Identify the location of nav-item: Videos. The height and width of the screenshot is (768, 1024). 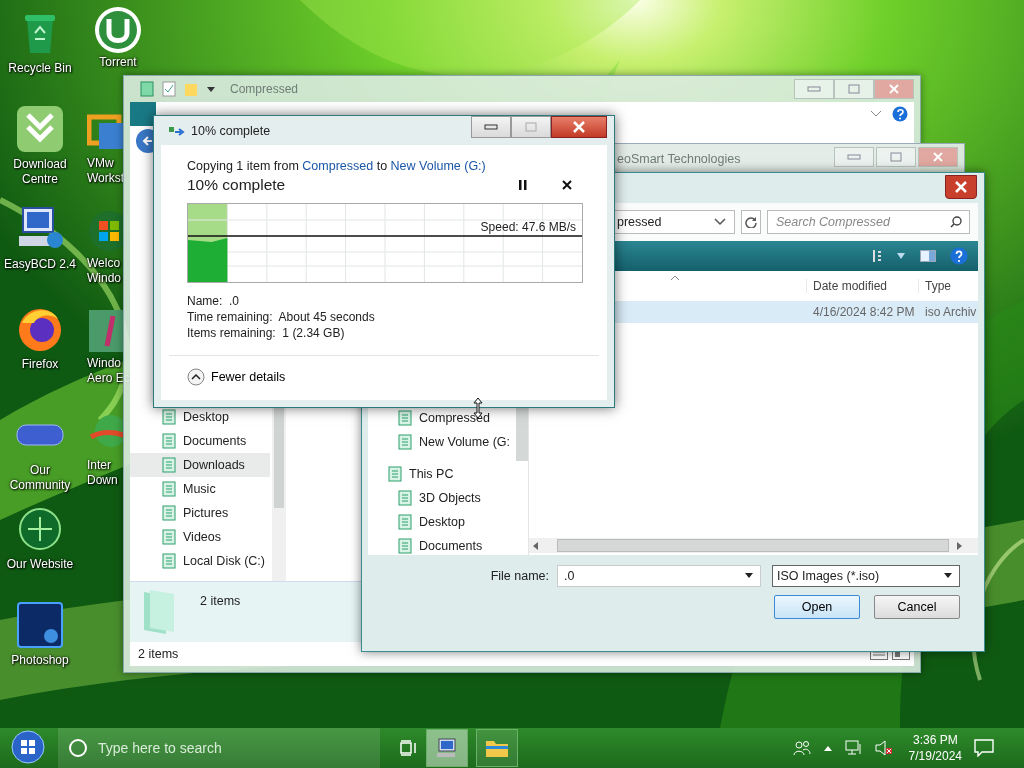
(200, 537).